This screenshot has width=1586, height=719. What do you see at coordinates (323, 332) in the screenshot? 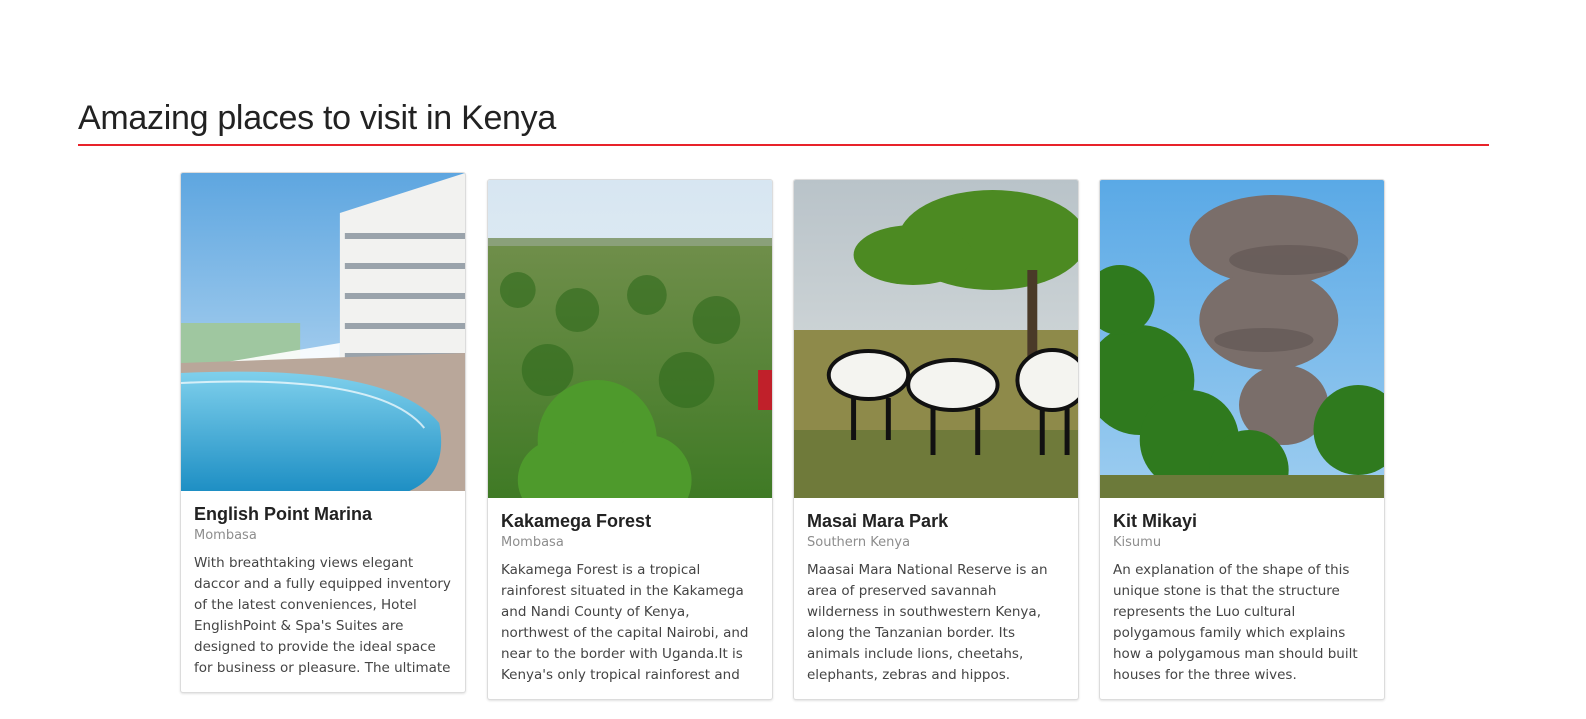
I see `hotel-pool-image` at bounding box center [323, 332].